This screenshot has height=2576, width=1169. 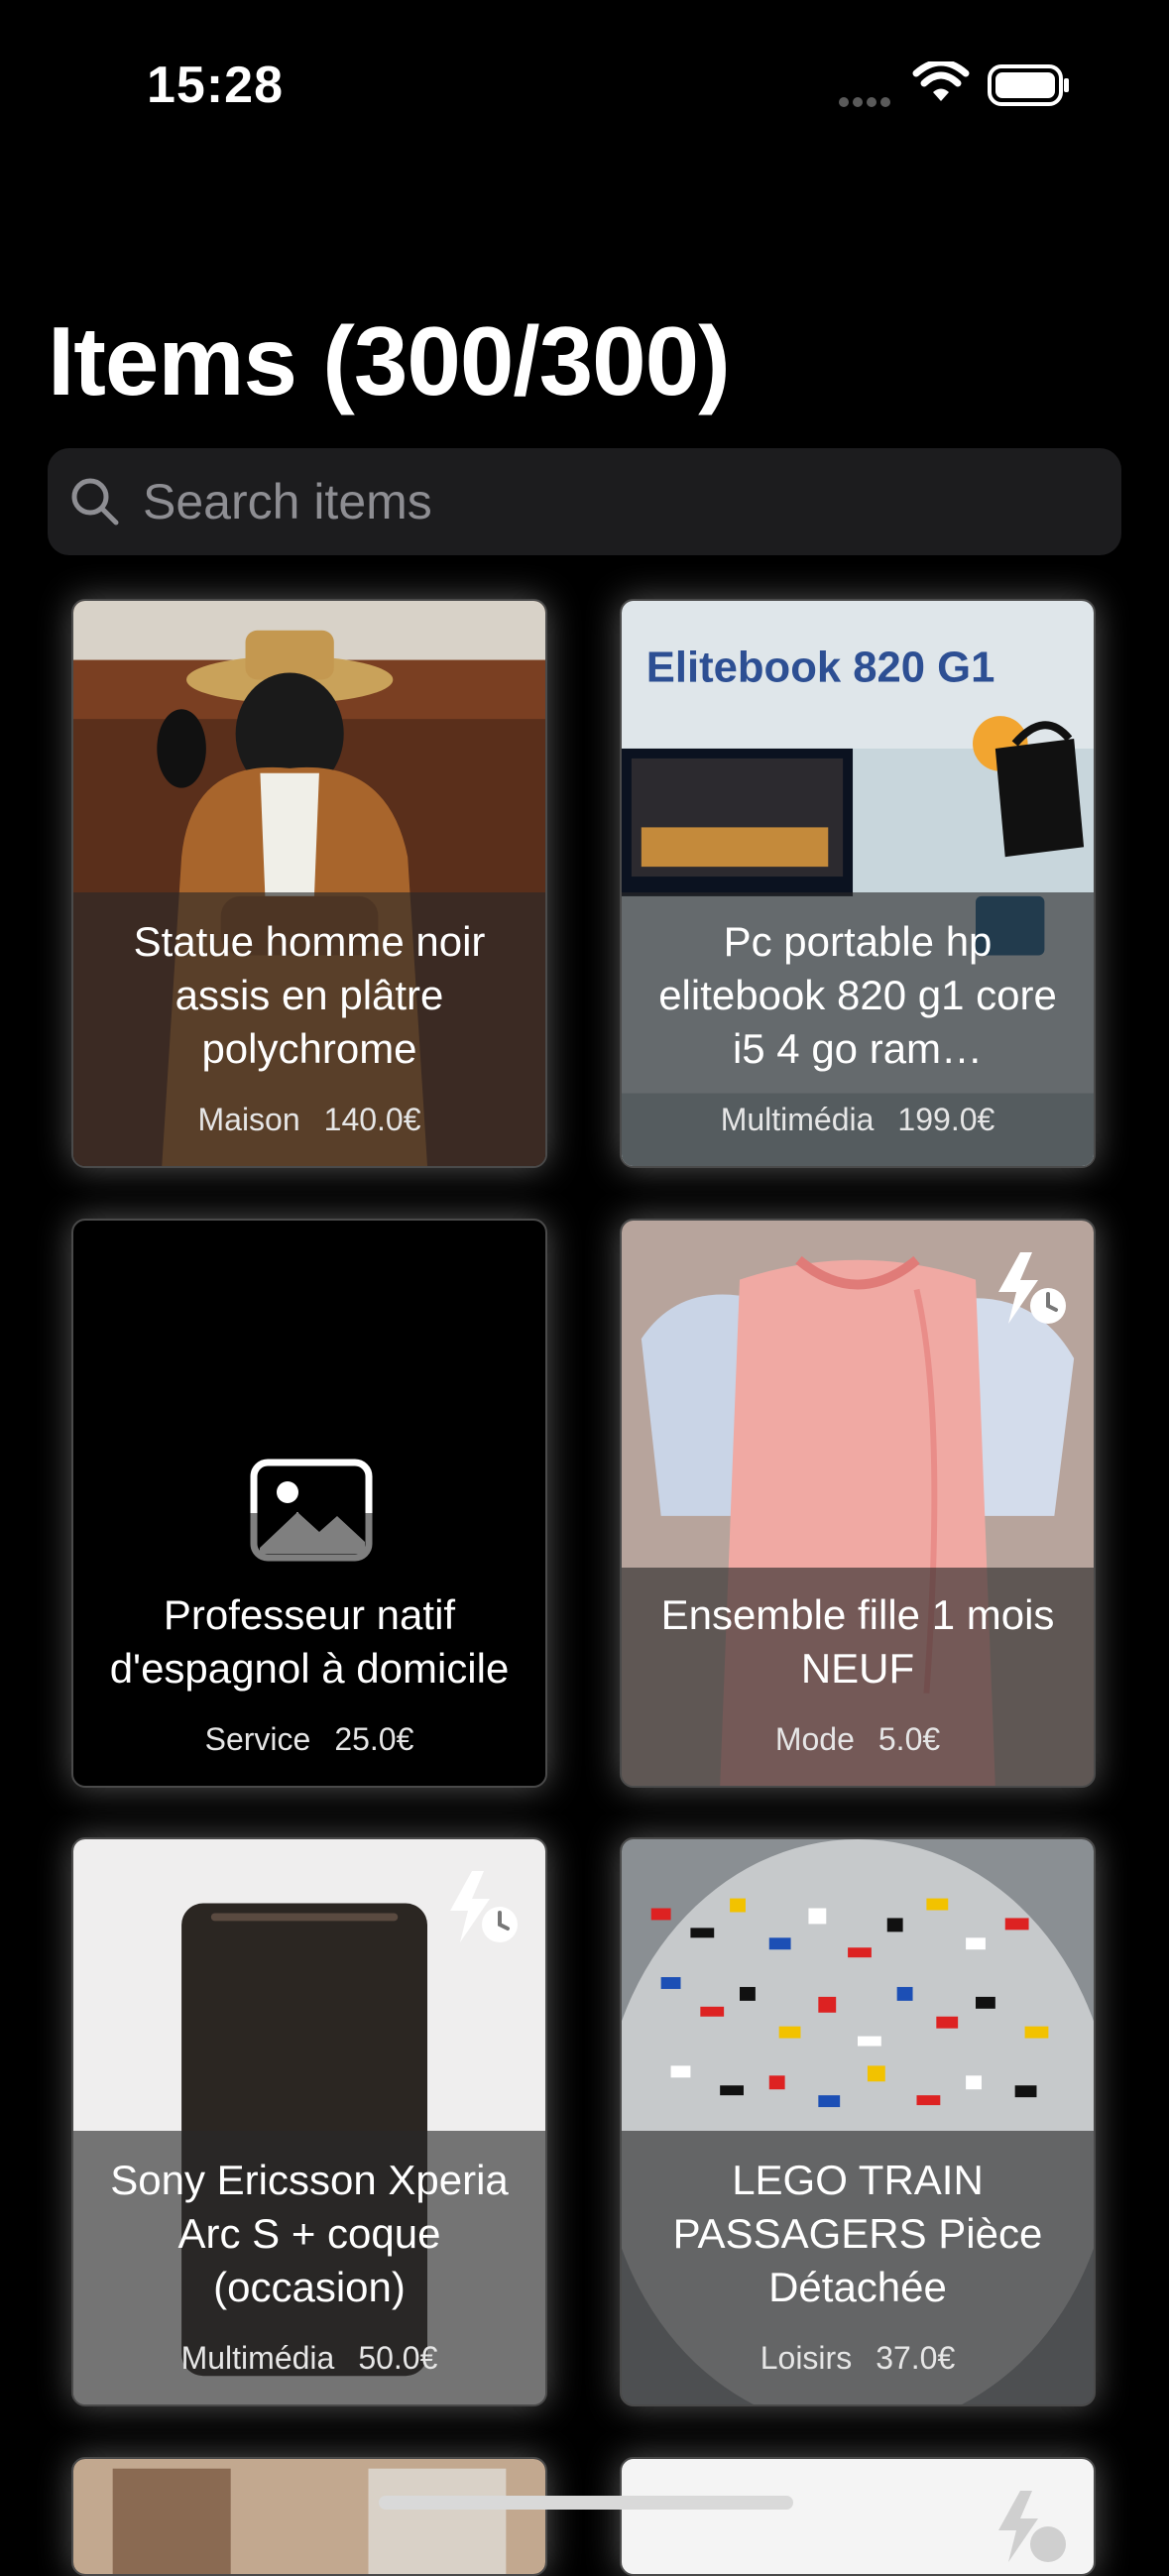 What do you see at coordinates (820, 667) in the screenshot?
I see `svg-text: Elitebook 820 G1` at bounding box center [820, 667].